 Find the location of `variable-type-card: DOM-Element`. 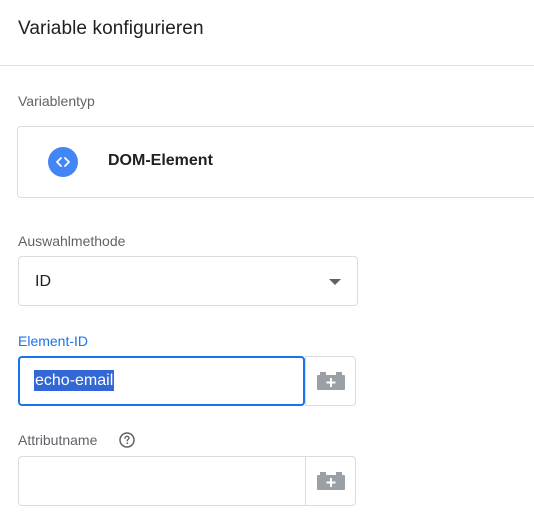

variable-type-card: DOM-Element is located at coordinates (275, 162).